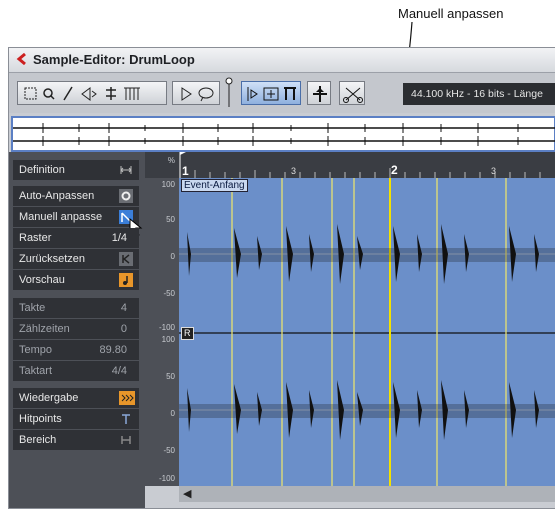  Describe the element at coordinates (76, 398) in the screenshot. I see `playback-section: Wiedergabe` at that location.